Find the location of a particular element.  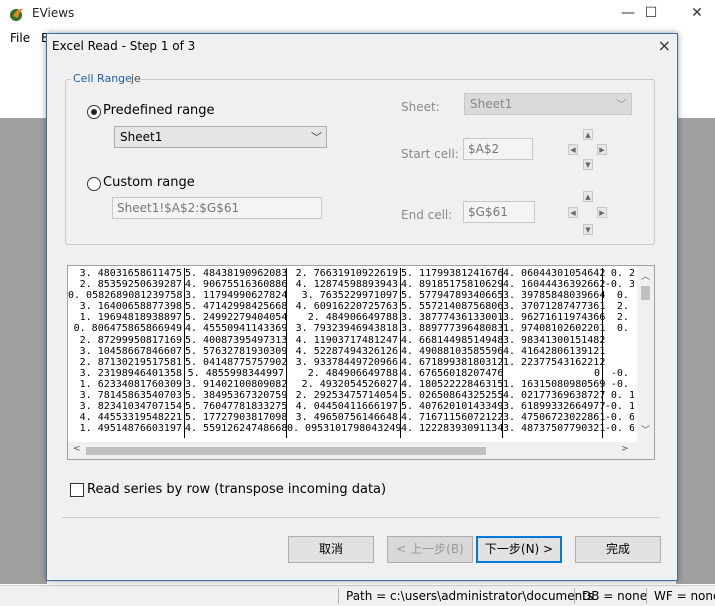

dialog-titlebar: Excel Read - Step 1 of 3 × is located at coordinates (362, 46).